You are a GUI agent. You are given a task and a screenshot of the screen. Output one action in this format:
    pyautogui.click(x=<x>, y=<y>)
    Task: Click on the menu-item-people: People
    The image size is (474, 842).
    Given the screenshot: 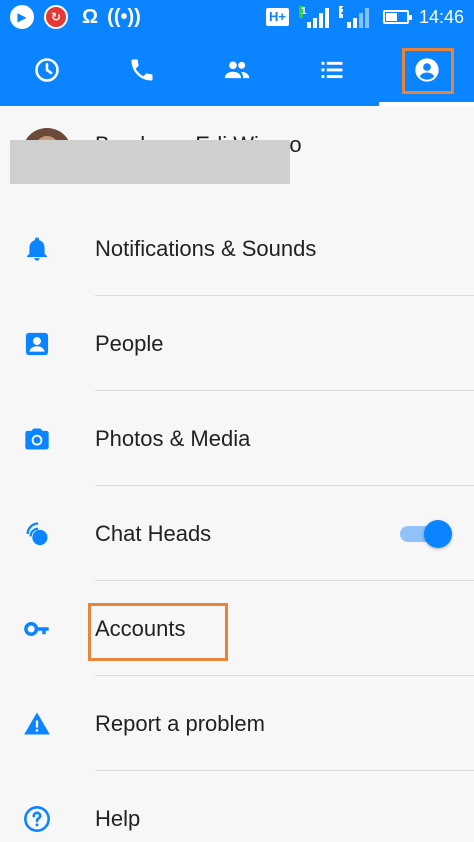 What is the action you would take?
    pyautogui.click(x=237, y=344)
    